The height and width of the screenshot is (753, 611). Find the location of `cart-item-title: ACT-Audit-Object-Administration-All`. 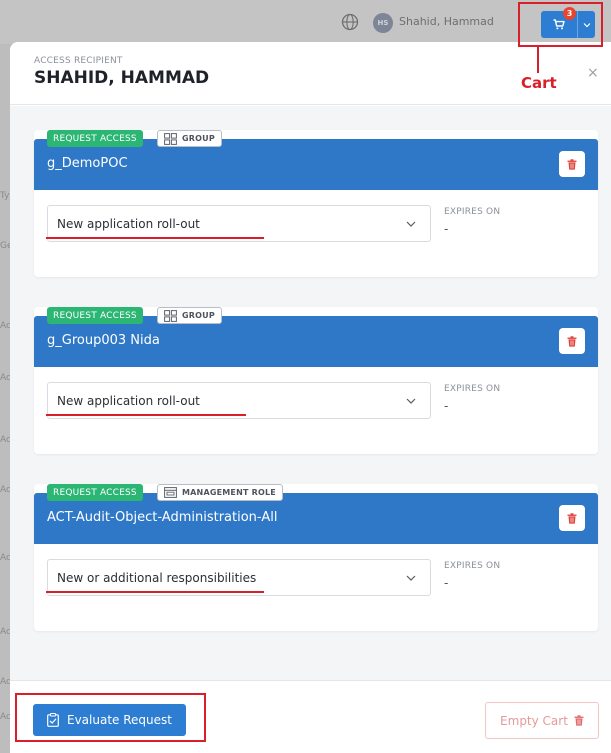

cart-item-title: ACT-Audit-Object-Administration-All is located at coordinates (162, 517).